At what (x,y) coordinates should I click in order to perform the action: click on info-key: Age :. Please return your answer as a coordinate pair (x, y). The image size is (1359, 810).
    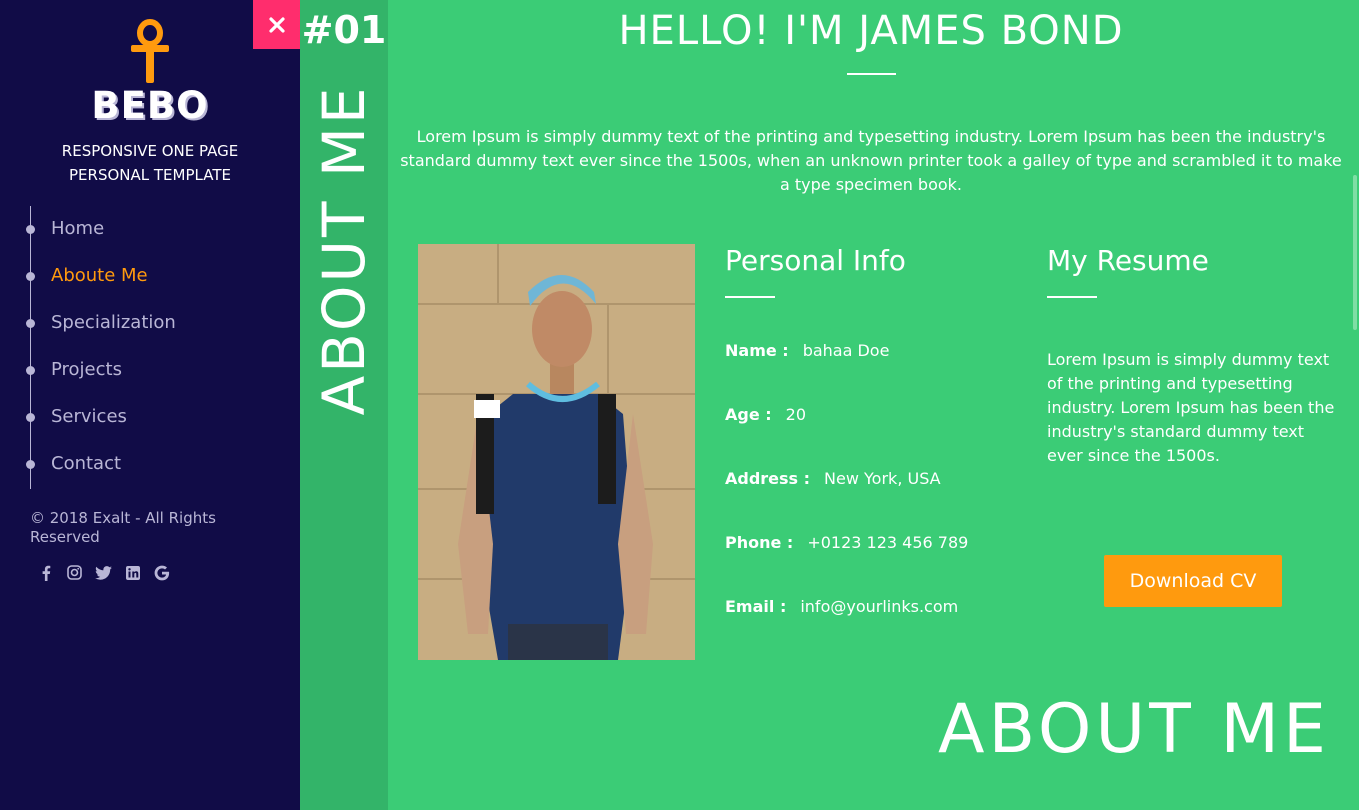
    Looking at the image, I should click on (748, 414).